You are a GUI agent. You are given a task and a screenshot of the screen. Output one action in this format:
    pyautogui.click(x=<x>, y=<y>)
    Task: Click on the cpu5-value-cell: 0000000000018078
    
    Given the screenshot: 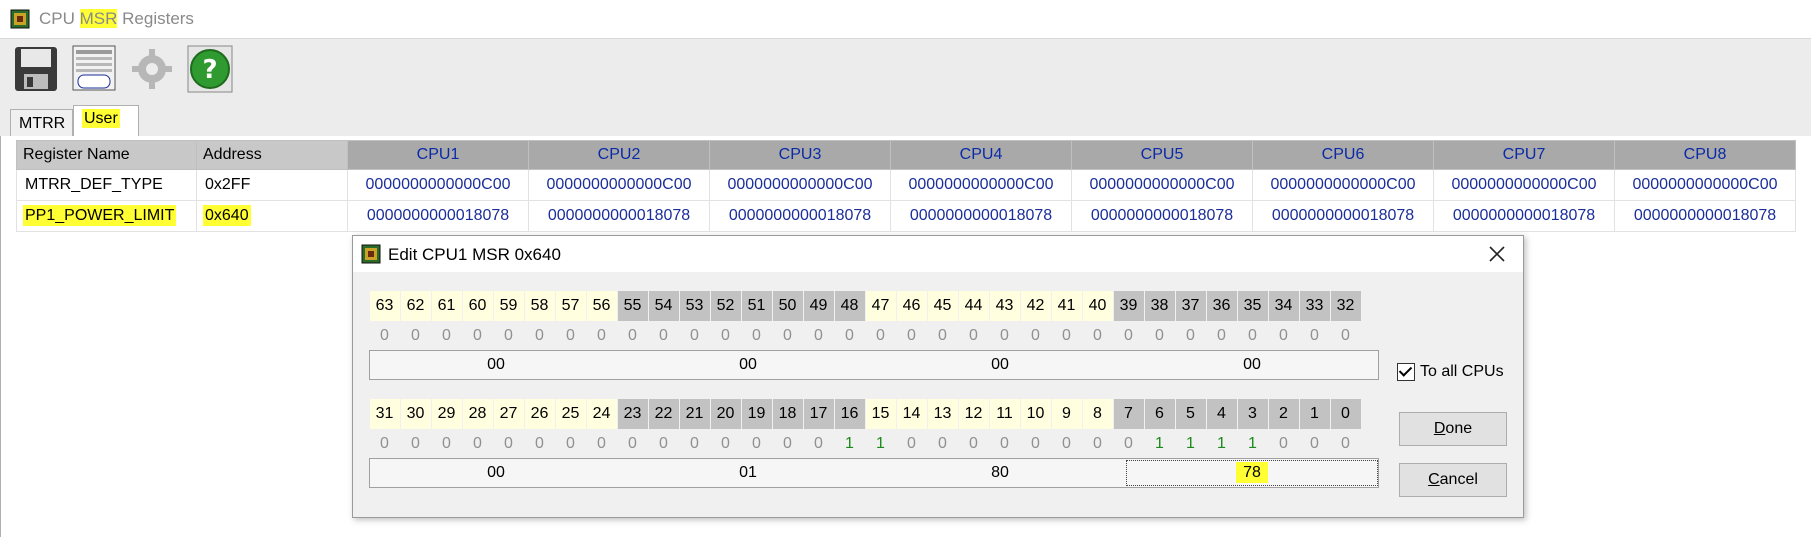 What is the action you would take?
    pyautogui.click(x=1162, y=216)
    